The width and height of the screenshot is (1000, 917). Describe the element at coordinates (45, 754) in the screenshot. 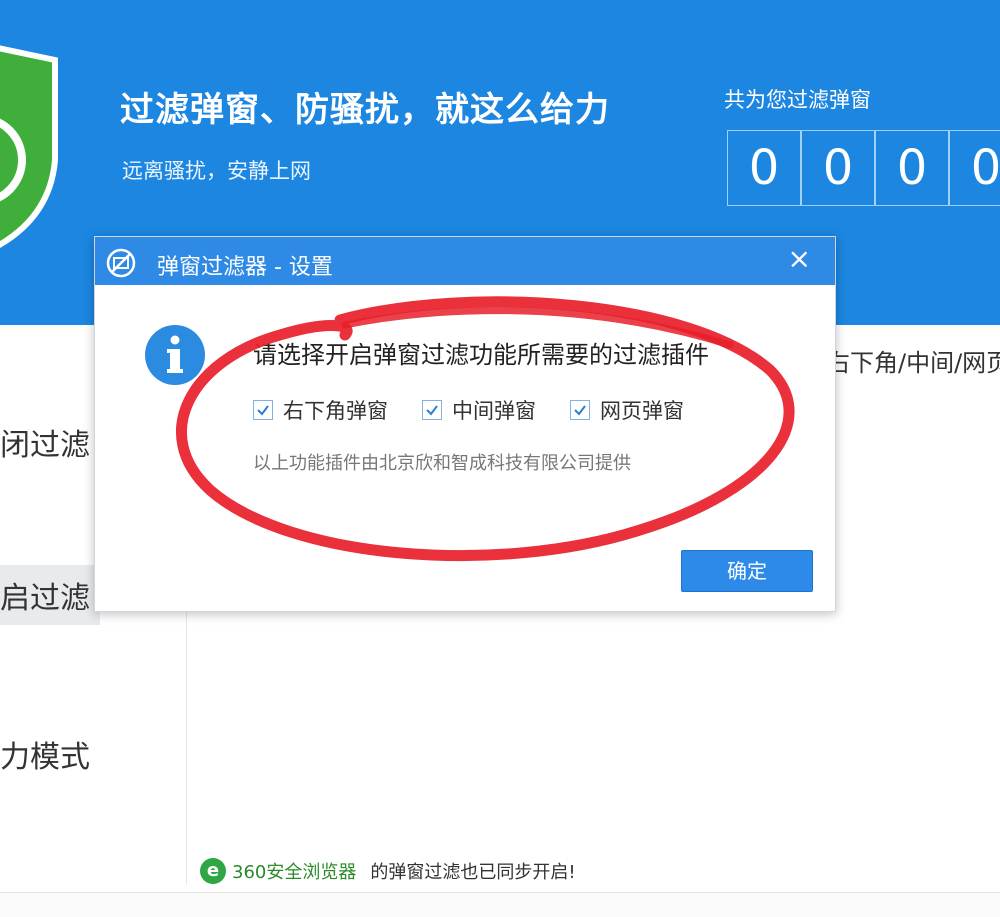

I see `sidebar-item-power-mode: 力模式` at that location.